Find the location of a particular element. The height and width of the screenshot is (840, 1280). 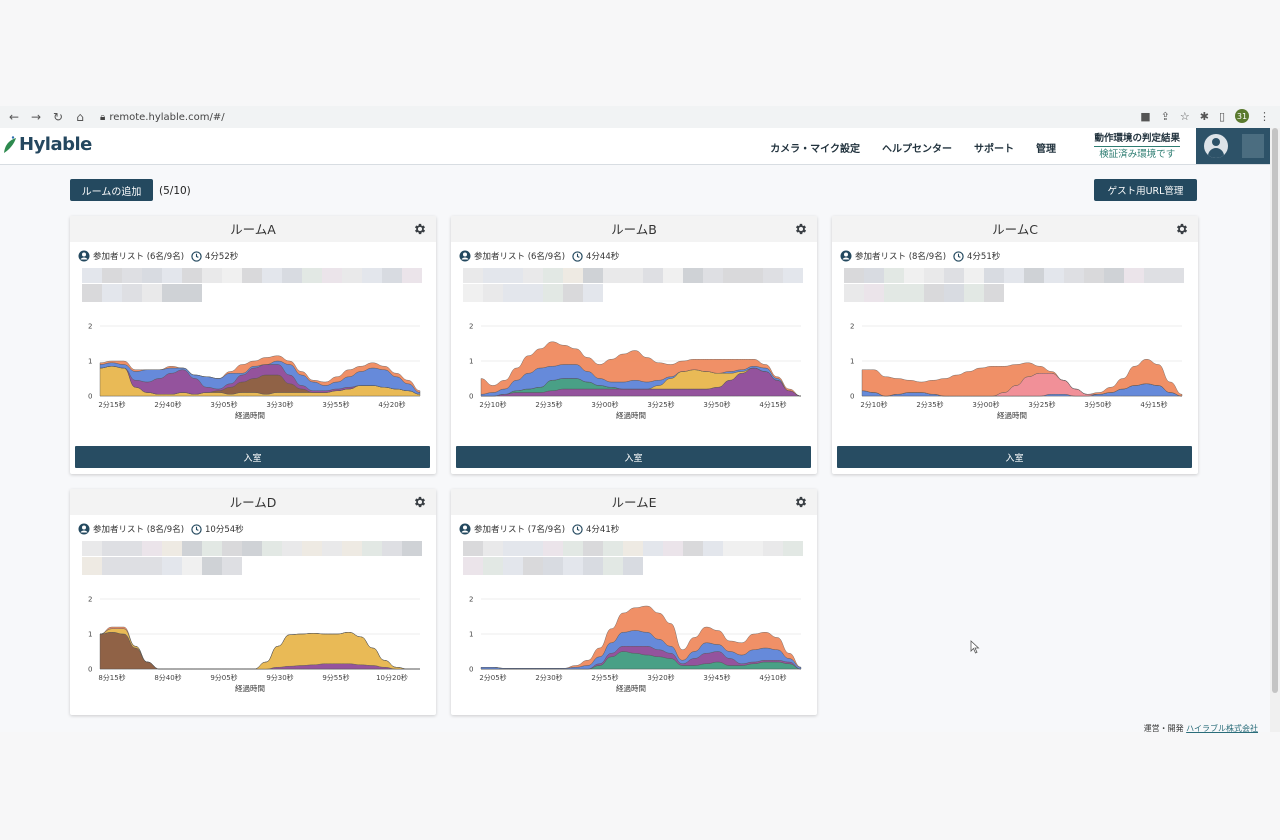

user-menu is located at coordinates (1233, 146).